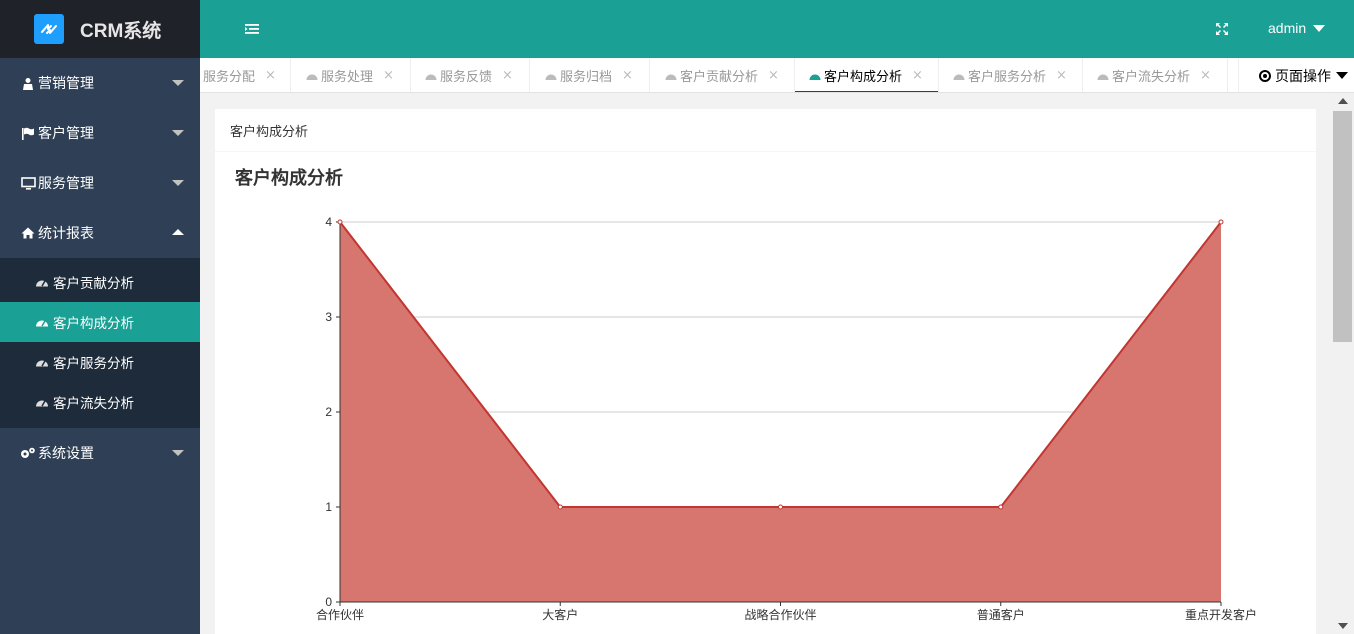  What do you see at coordinates (66, 184) in the screenshot?
I see `sidebar-item-label: 服务管理` at bounding box center [66, 184].